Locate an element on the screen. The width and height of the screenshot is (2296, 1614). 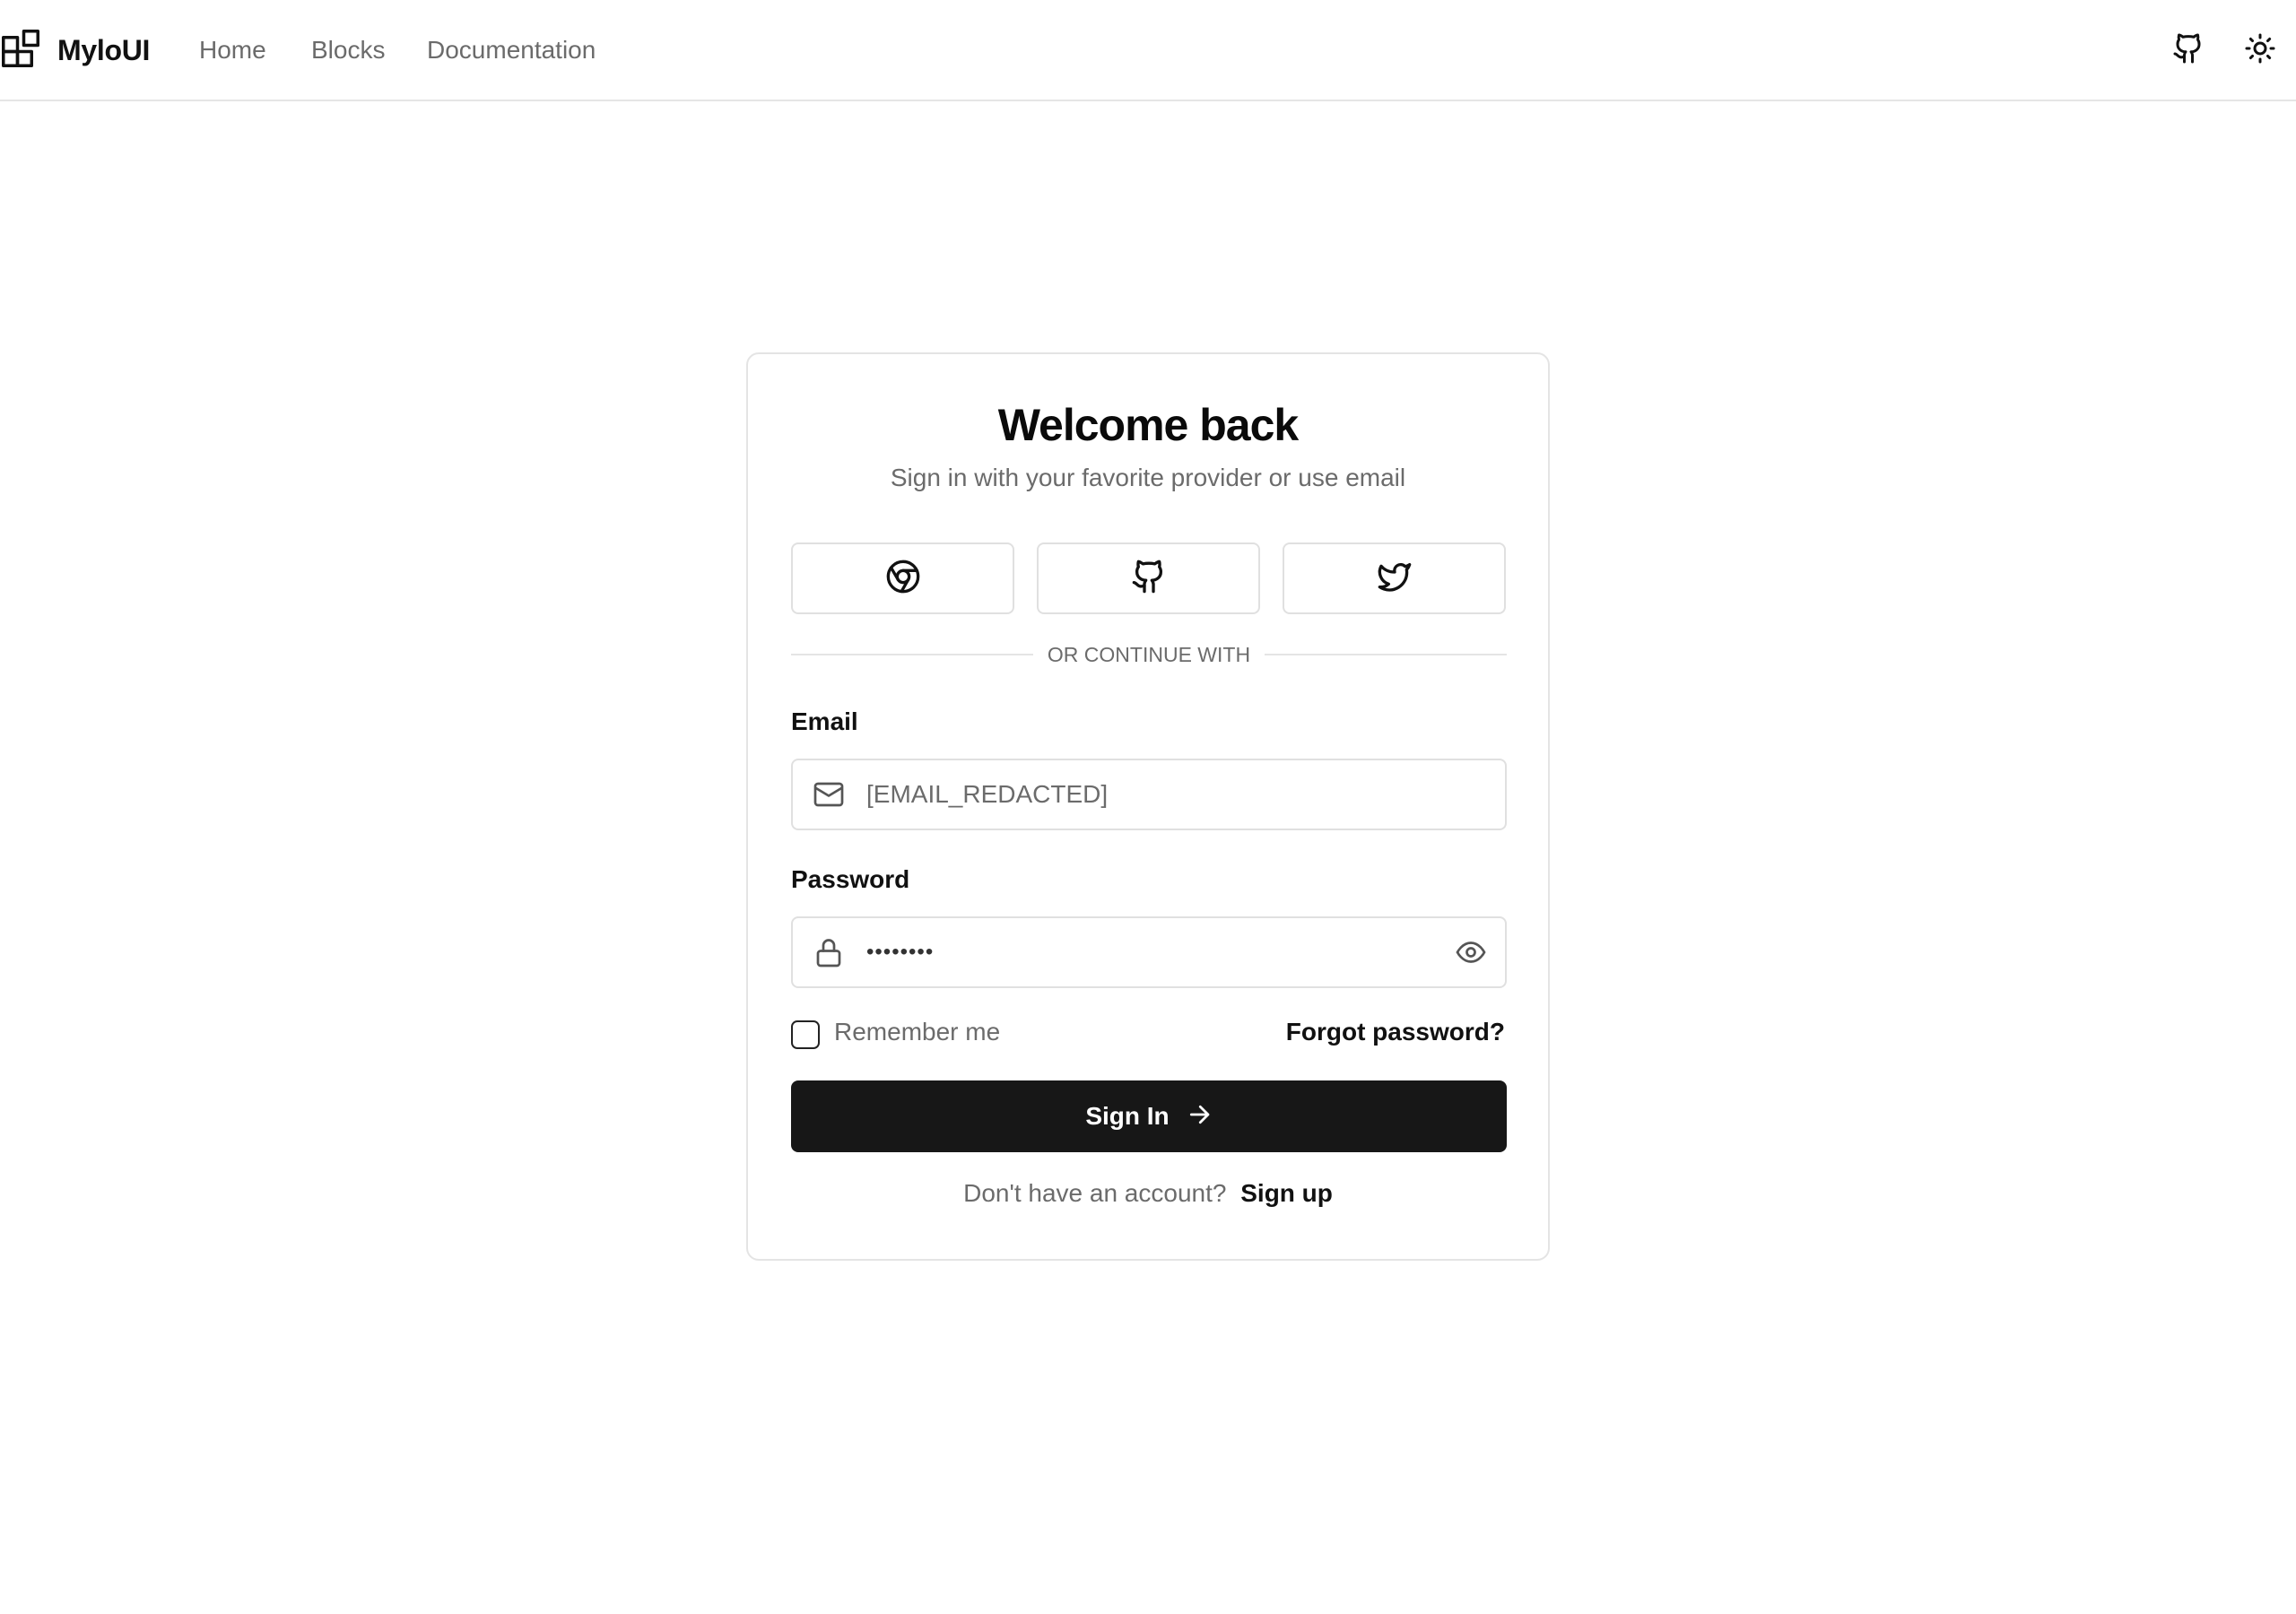
theme-toggle-button is located at coordinates (2260, 50).